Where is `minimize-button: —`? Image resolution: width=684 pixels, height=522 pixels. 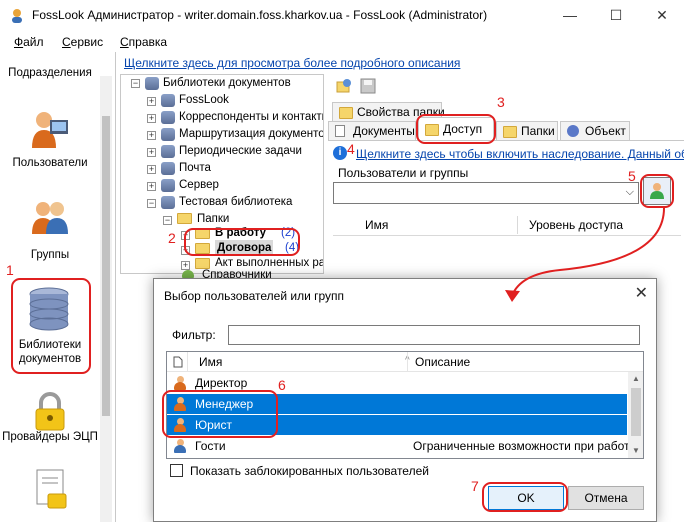
minimize-button: — is located at coordinates (570, 16).